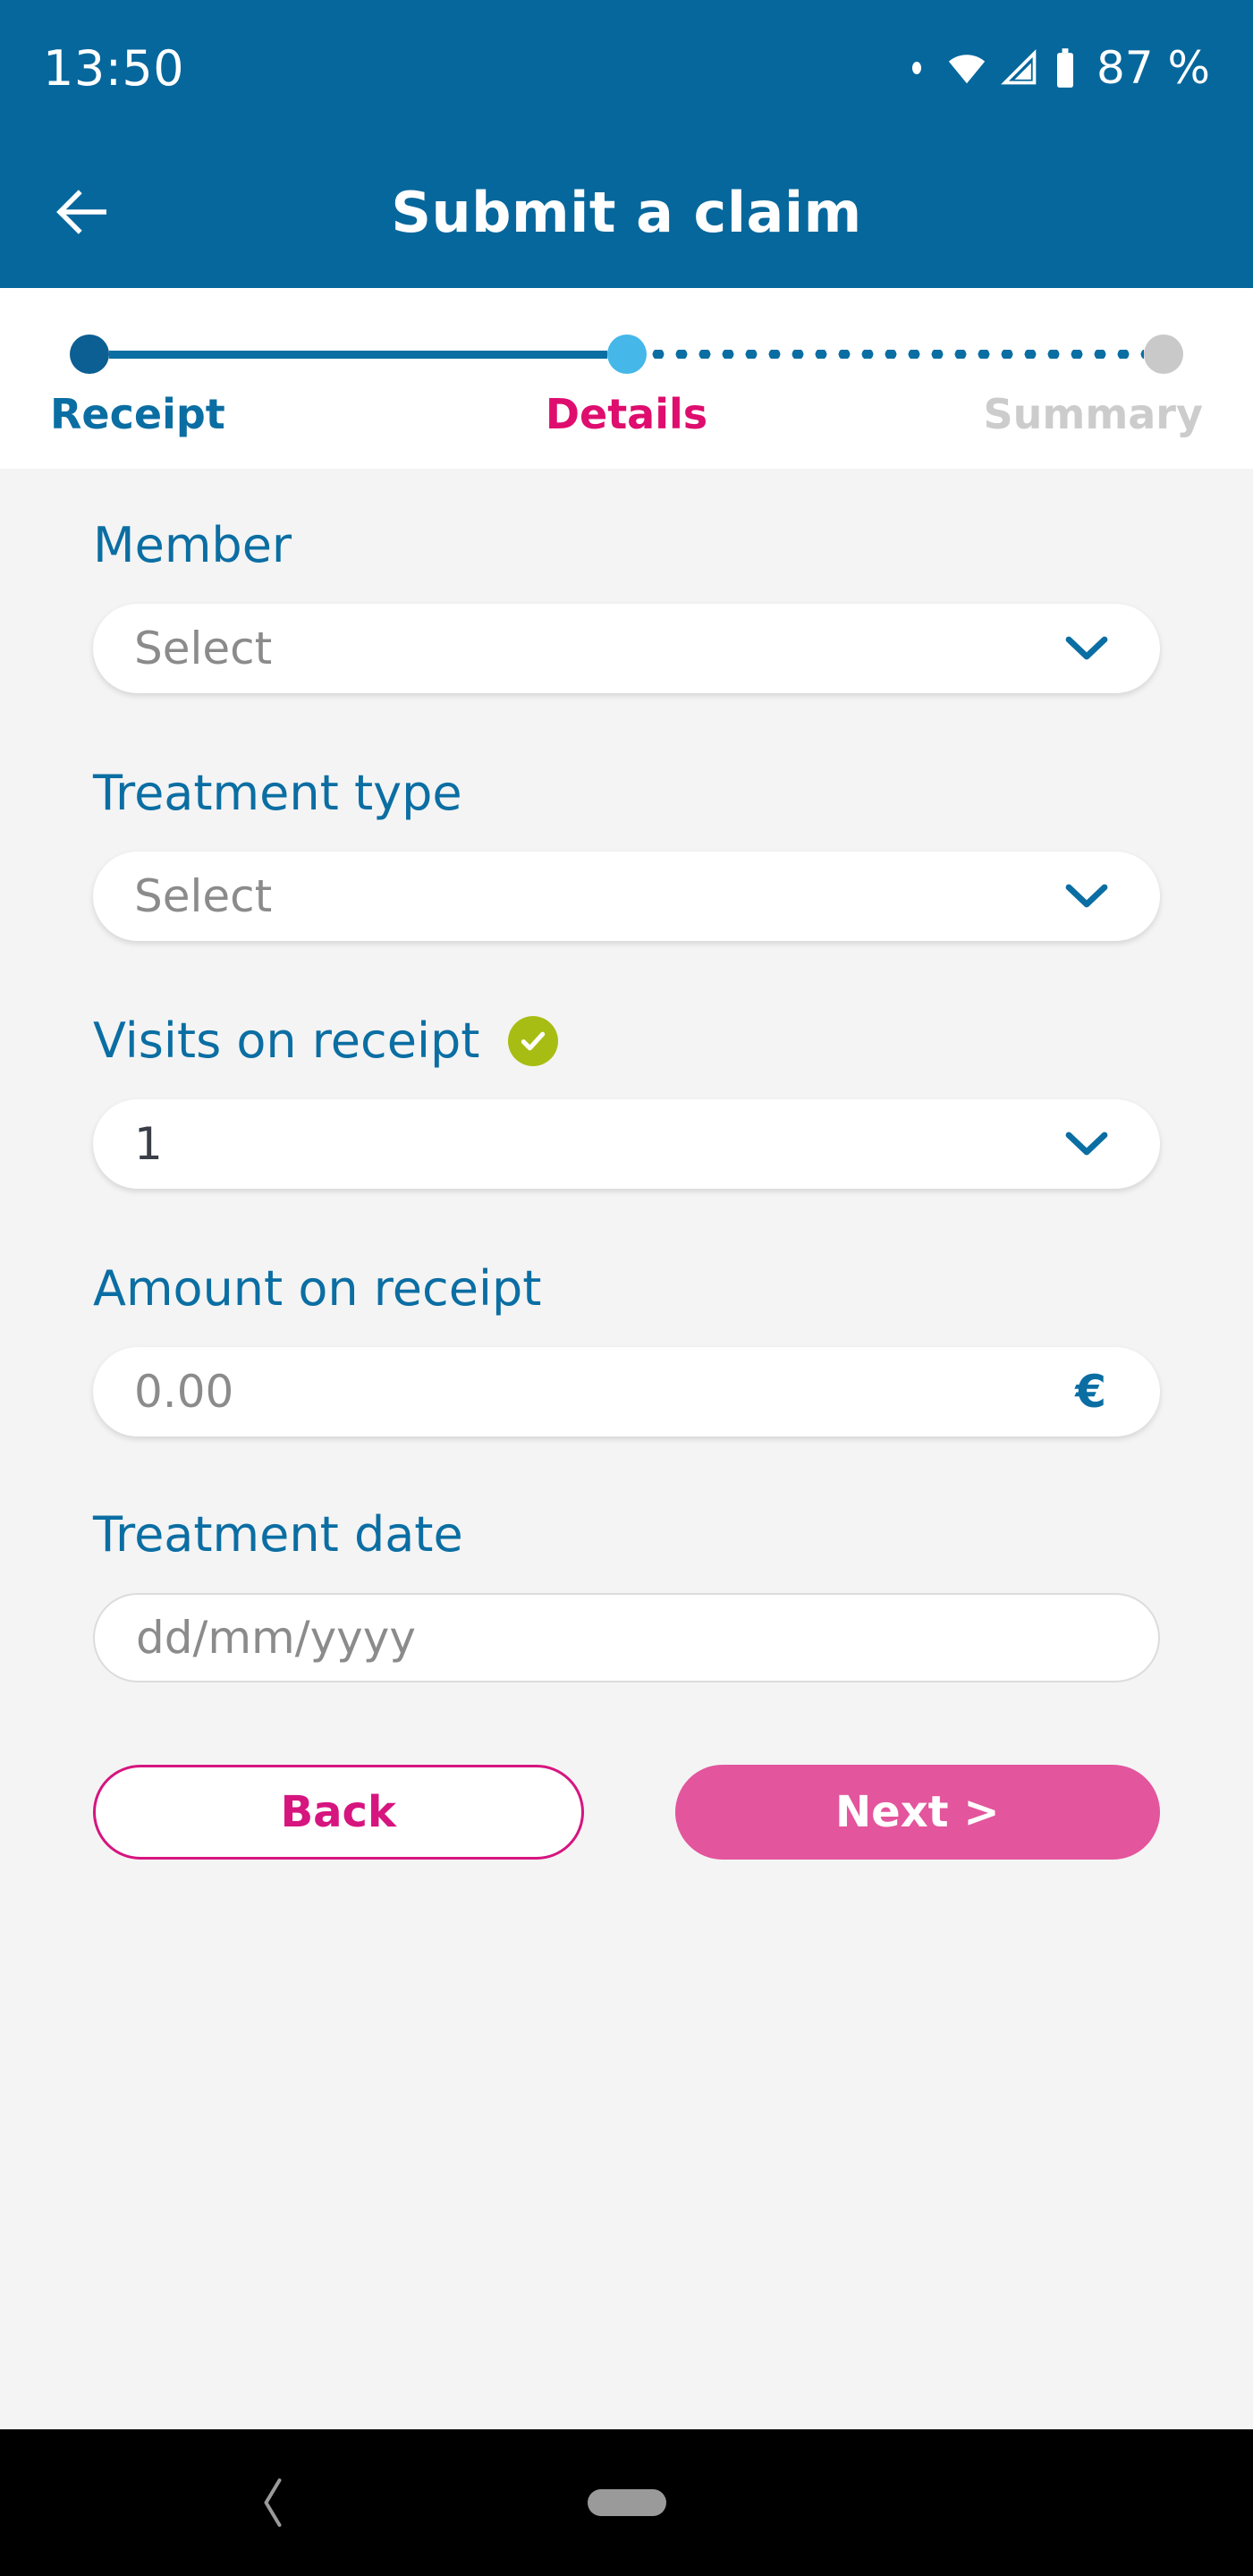 The image size is (1253, 2576). Describe the element at coordinates (626, 1812) in the screenshot. I see `form-actions: Back Next >` at that location.